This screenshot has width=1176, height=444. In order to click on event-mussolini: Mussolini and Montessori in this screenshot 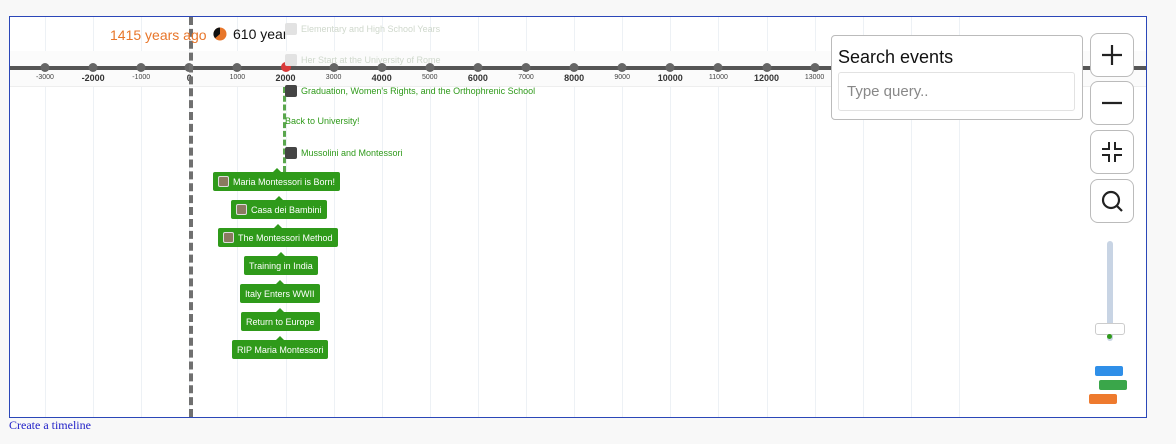, I will do `click(344, 153)`.